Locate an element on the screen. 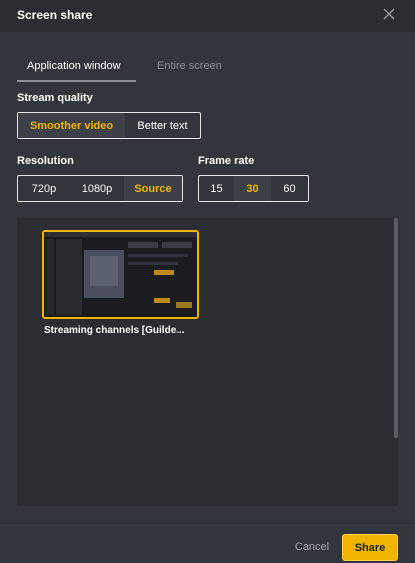 The width and height of the screenshot is (415, 563). active-tab-indicator is located at coordinates (76, 81).